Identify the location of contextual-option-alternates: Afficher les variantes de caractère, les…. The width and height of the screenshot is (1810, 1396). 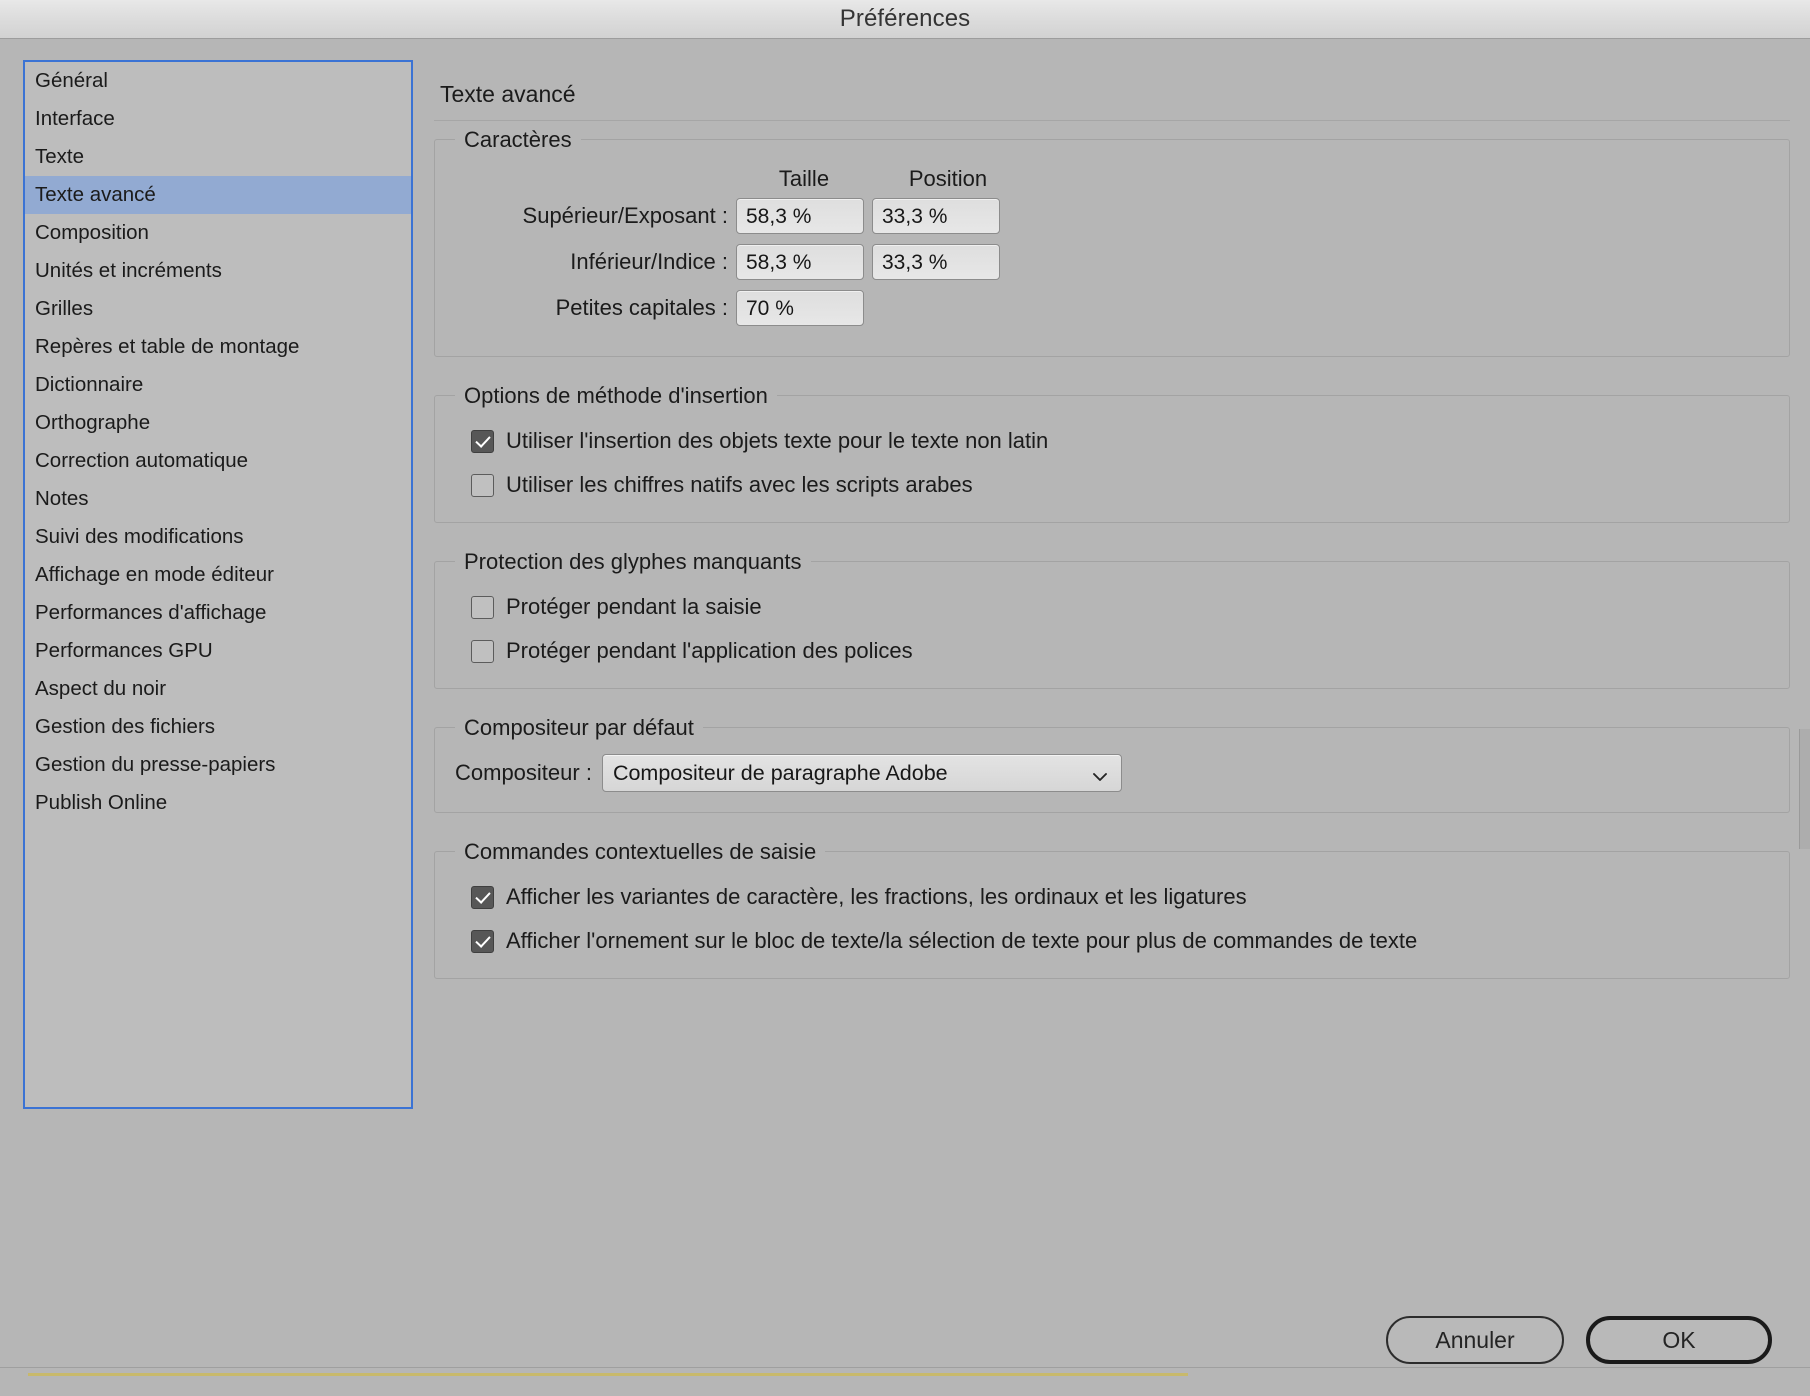
(1121, 897).